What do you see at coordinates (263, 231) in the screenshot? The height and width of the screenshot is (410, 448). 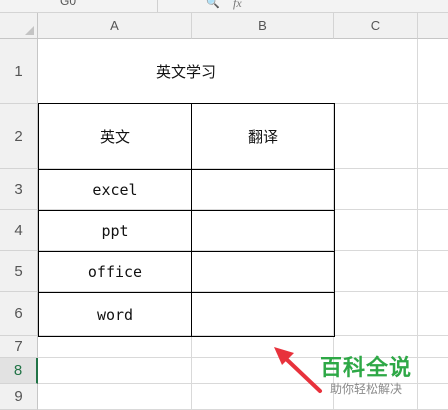 I see `translation-cell-ppt` at bounding box center [263, 231].